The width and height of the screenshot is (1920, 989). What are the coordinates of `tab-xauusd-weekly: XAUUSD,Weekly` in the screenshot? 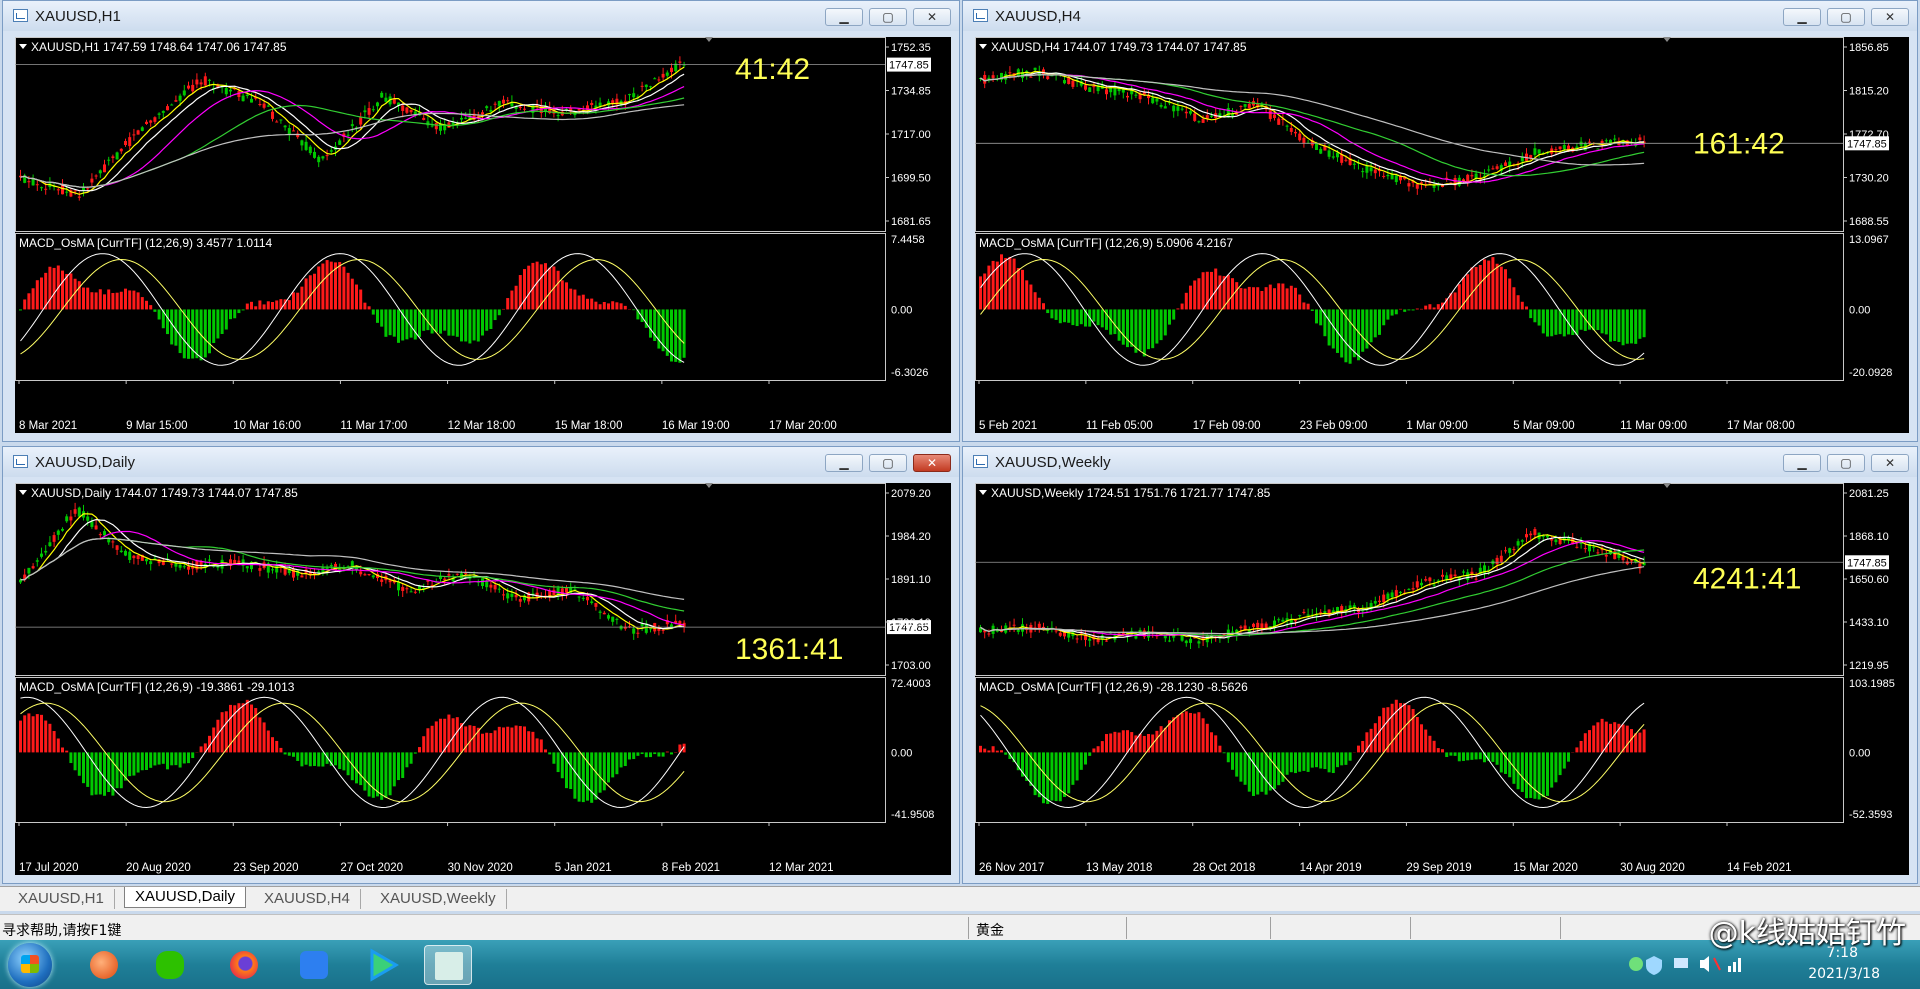 It's located at (438, 899).